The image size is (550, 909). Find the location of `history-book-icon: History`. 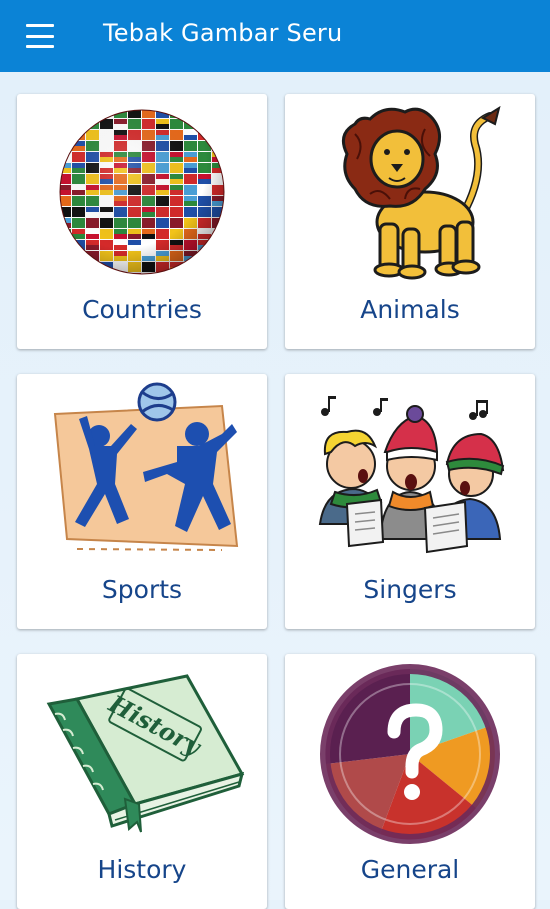

history-book-icon: History is located at coordinates (145, 753).